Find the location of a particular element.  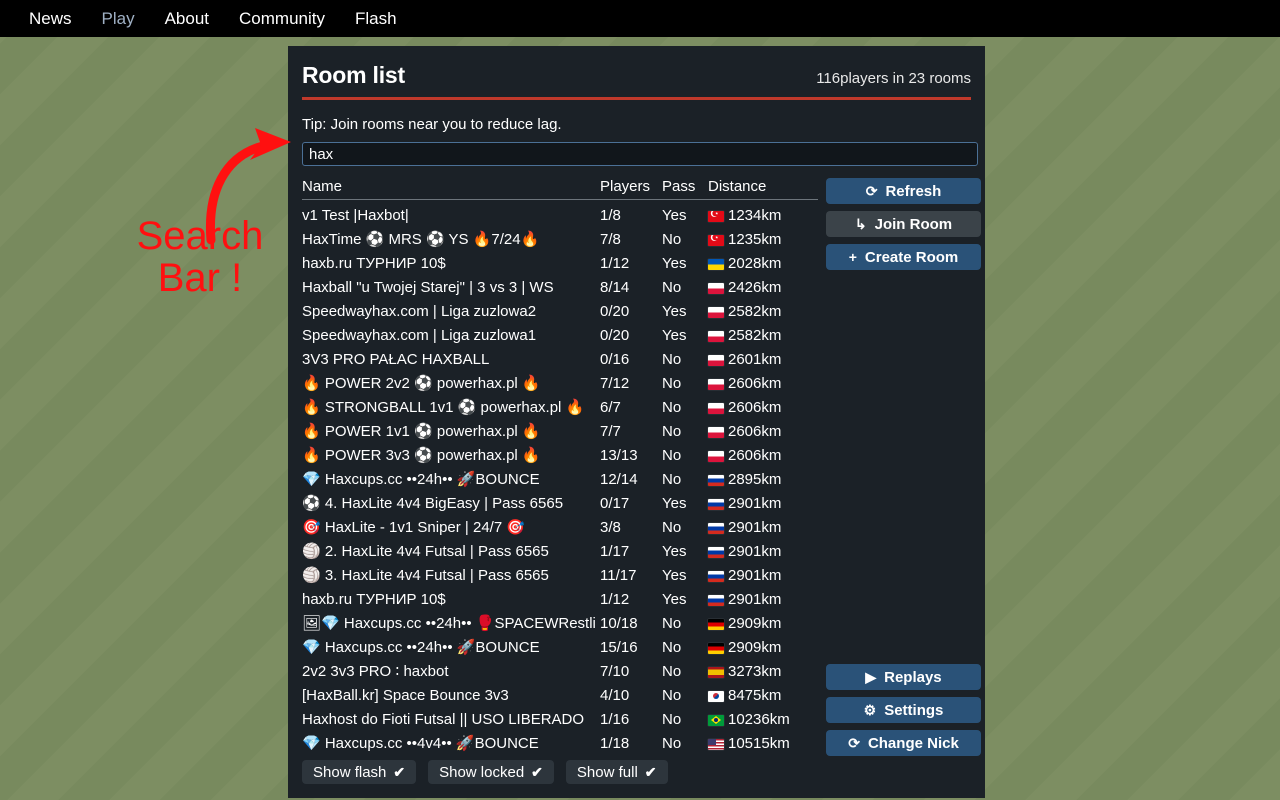

nav-item-about: About is located at coordinates (187, 18).